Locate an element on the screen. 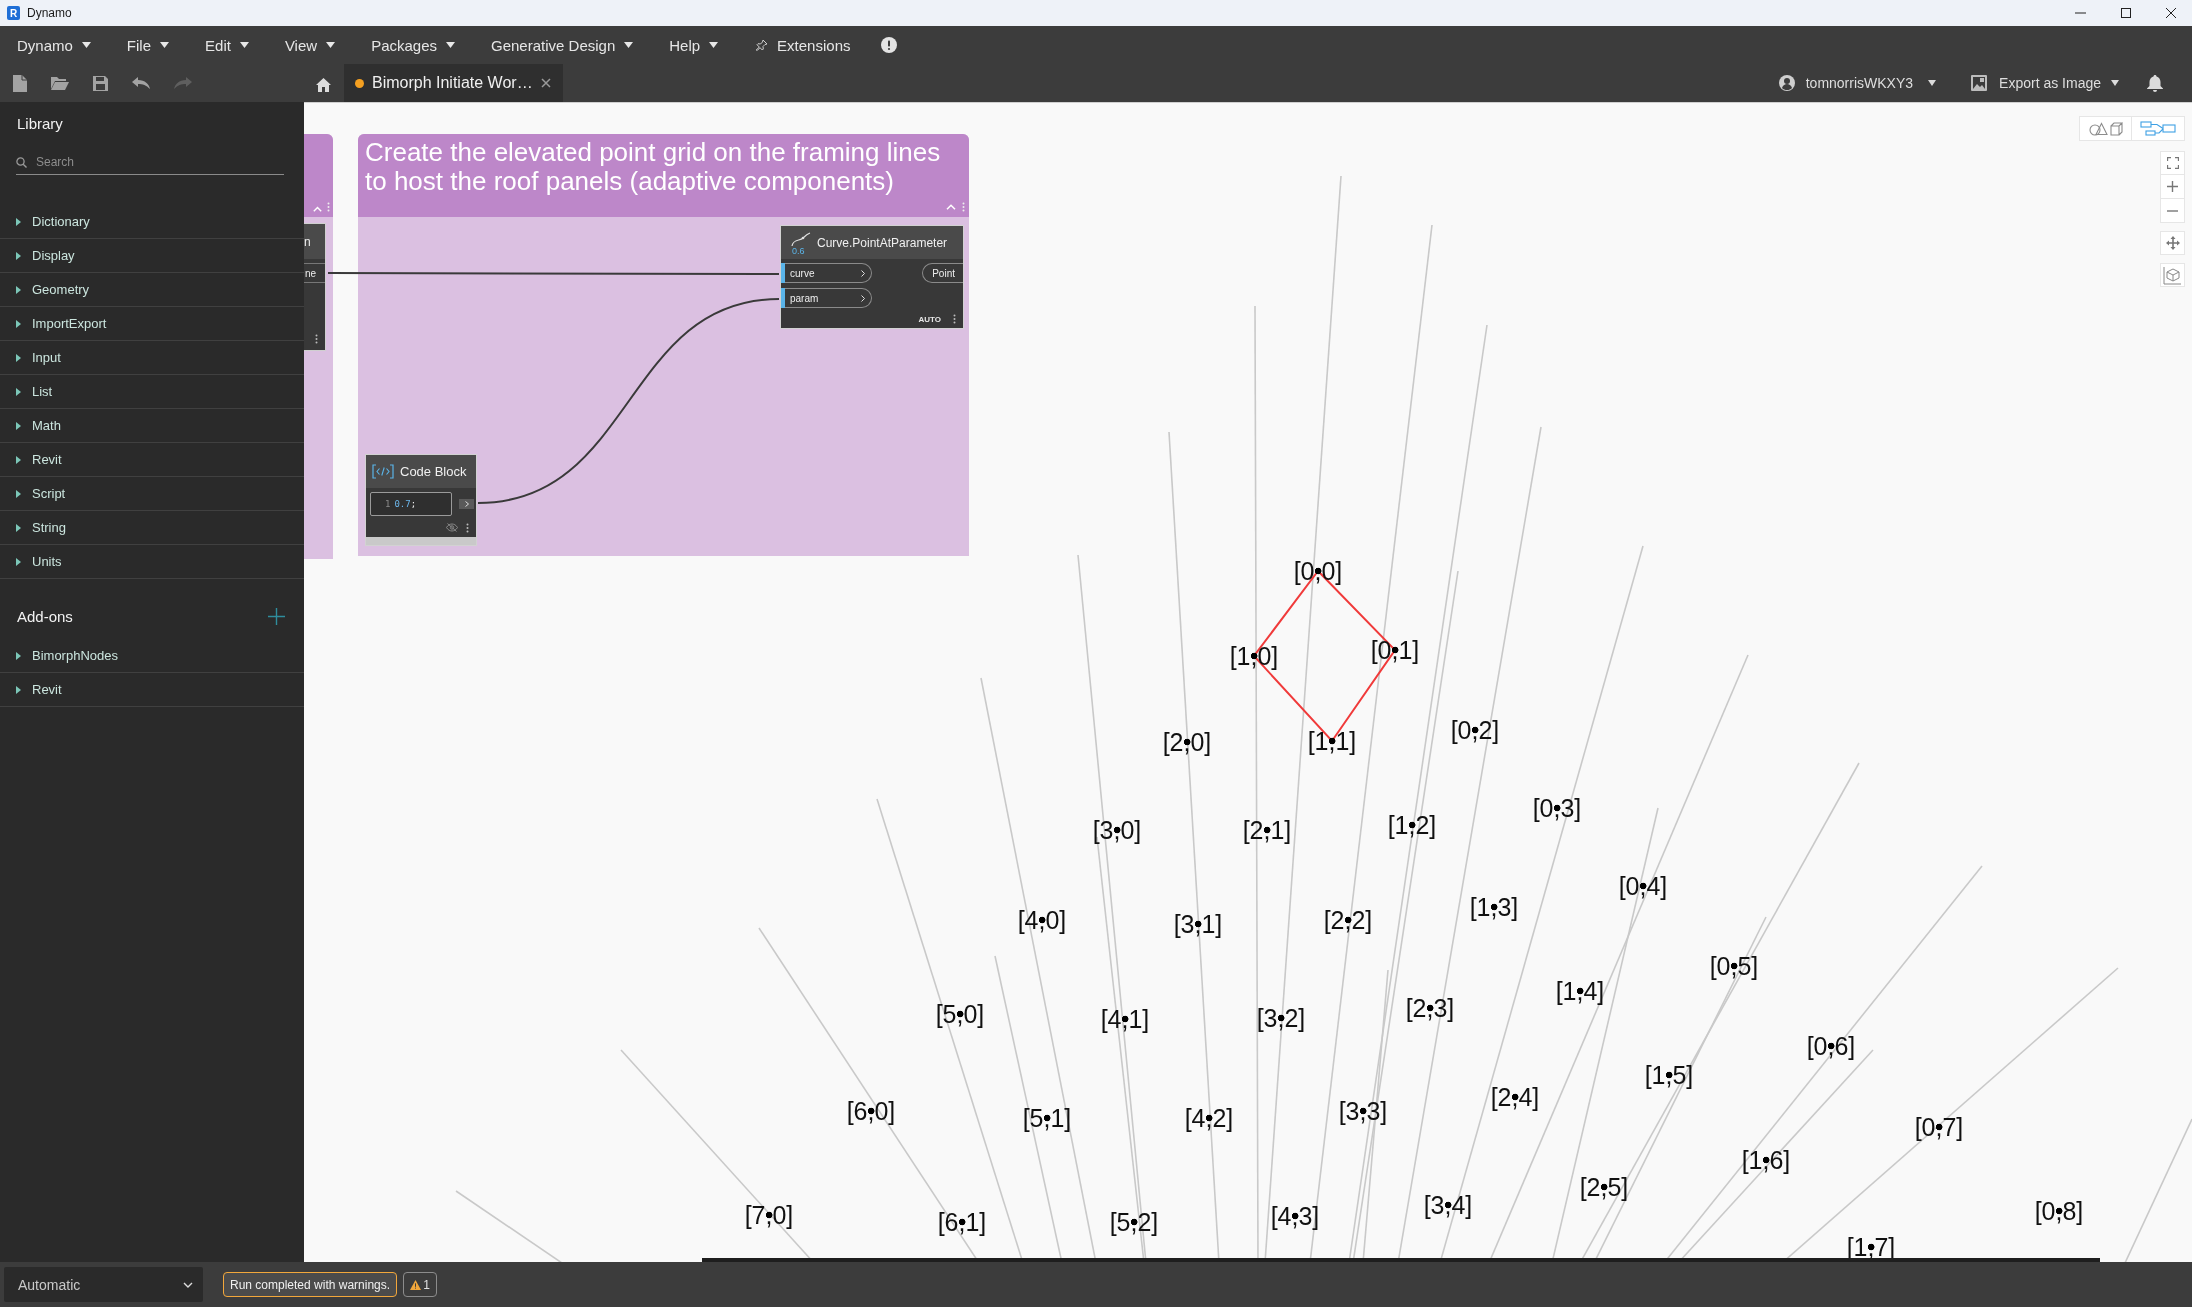 The height and width of the screenshot is (1307, 2192). point-label: [2,2] is located at coordinates (1348, 920).